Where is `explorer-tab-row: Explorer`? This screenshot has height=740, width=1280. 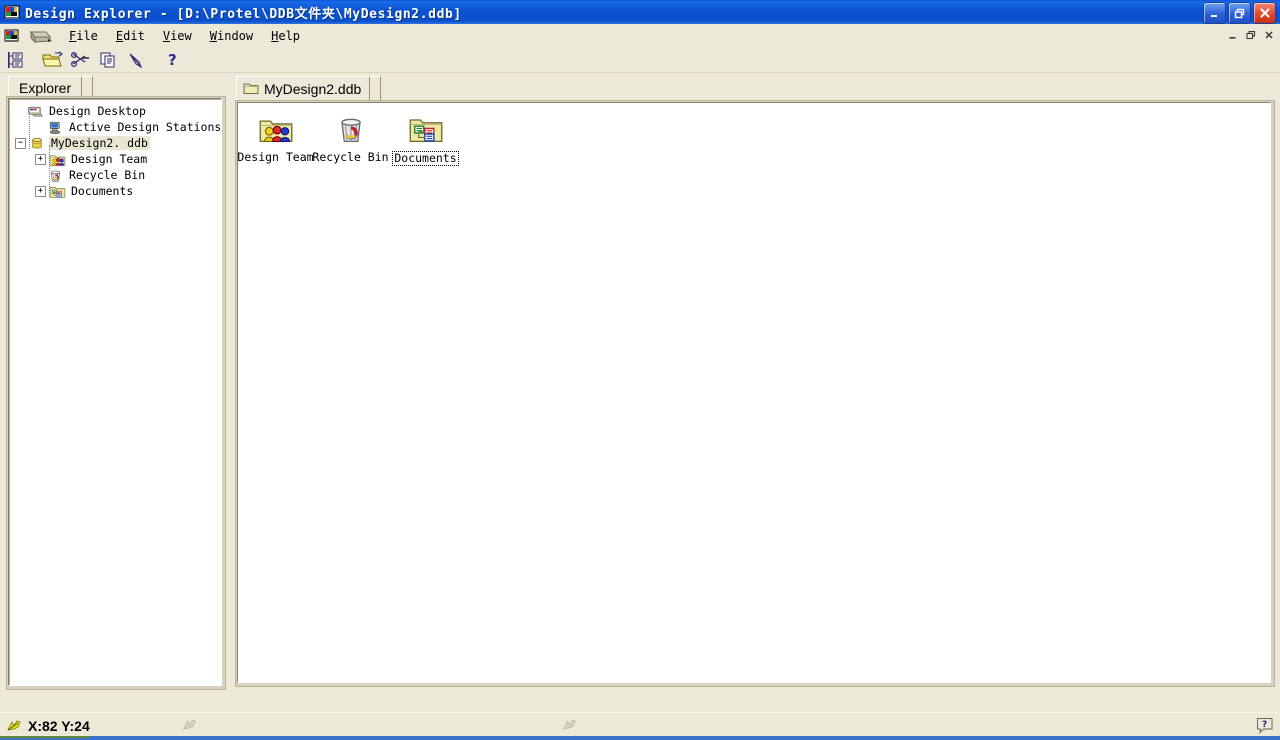
explorer-tab-row: Explorer is located at coordinates (51, 87).